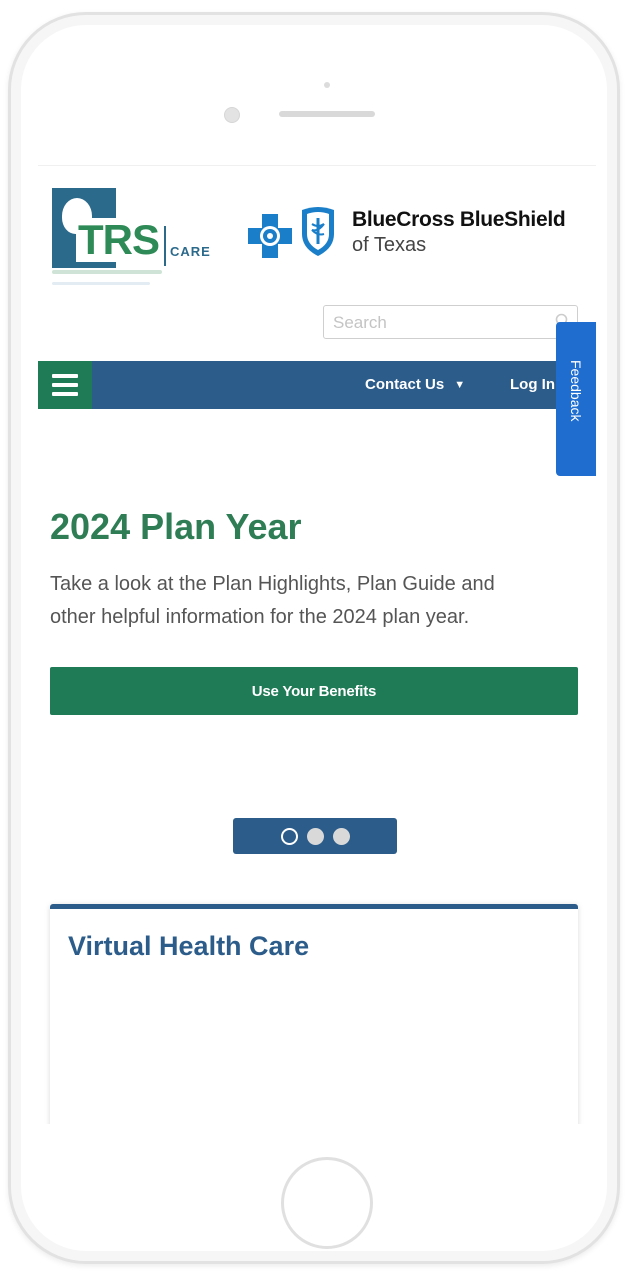 This screenshot has height=1278, width=631. What do you see at coordinates (327, 114) in the screenshot?
I see `earpiece-speaker` at bounding box center [327, 114].